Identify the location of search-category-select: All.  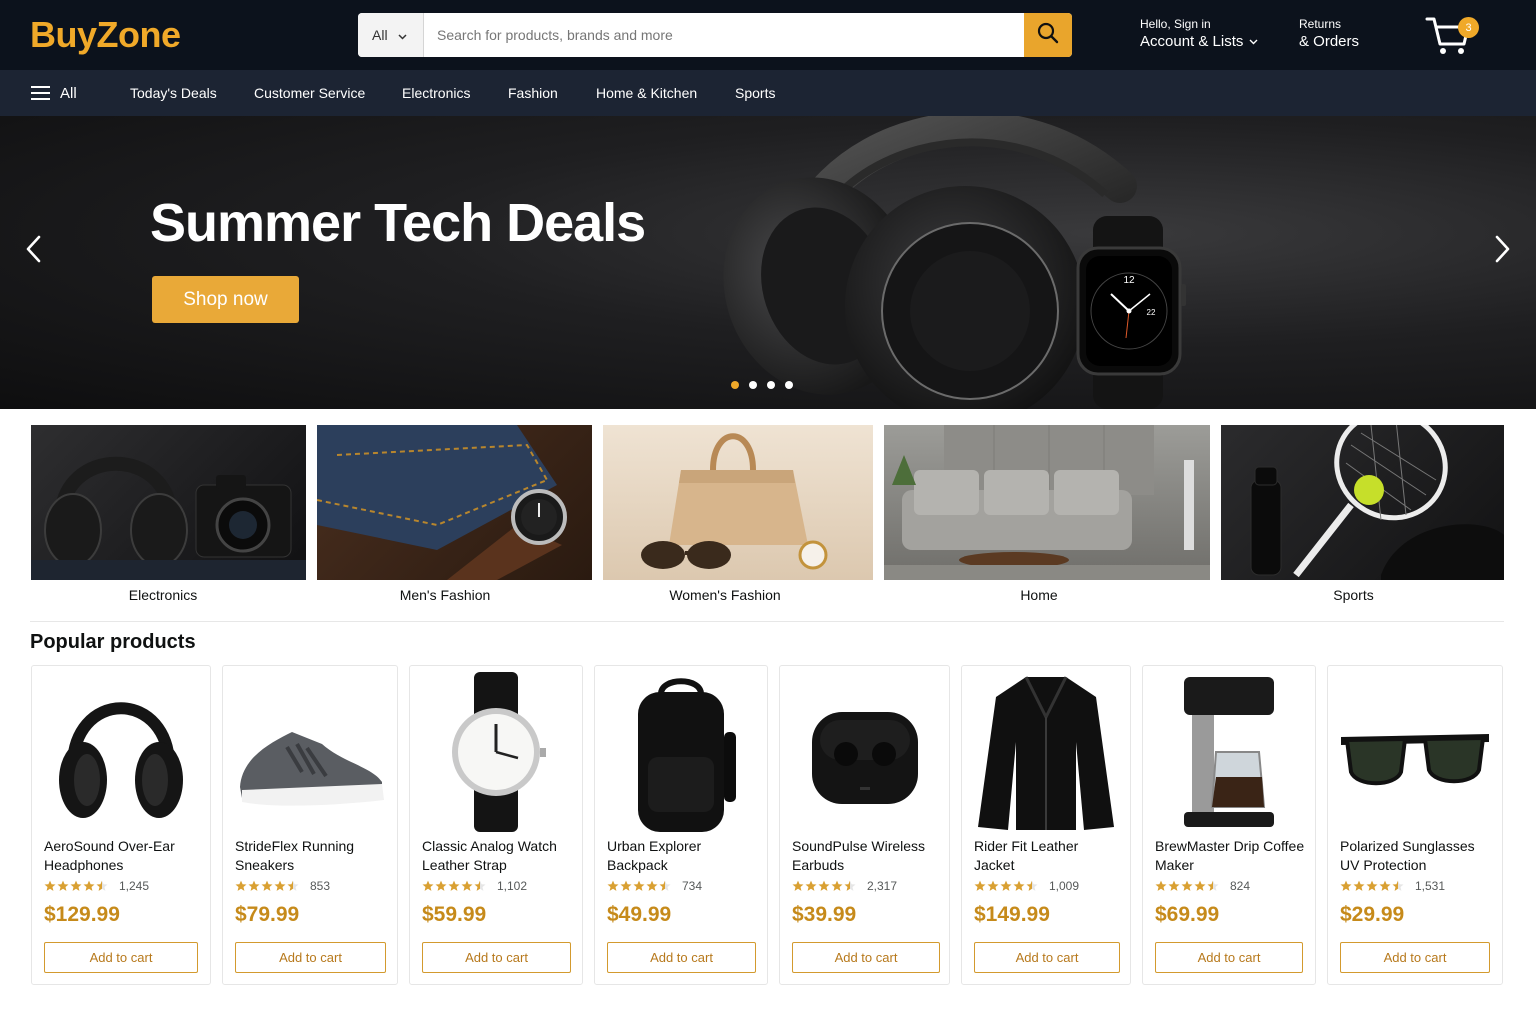
(391, 35).